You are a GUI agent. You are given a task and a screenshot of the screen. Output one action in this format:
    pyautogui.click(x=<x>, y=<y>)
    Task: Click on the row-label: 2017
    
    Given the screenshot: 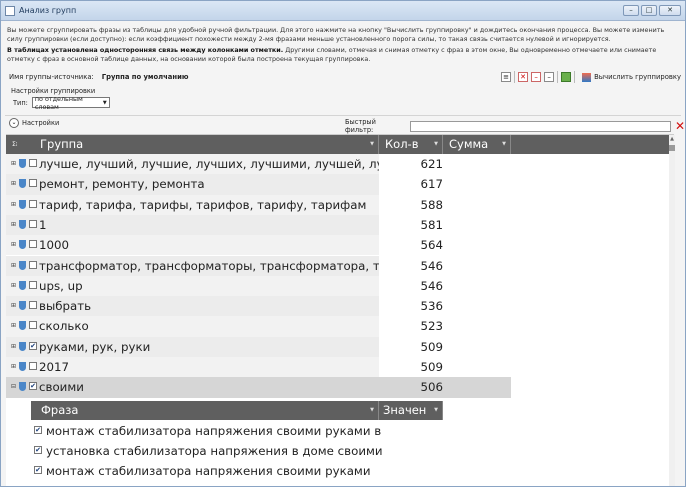 What is the action you would take?
    pyautogui.click(x=54, y=367)
    